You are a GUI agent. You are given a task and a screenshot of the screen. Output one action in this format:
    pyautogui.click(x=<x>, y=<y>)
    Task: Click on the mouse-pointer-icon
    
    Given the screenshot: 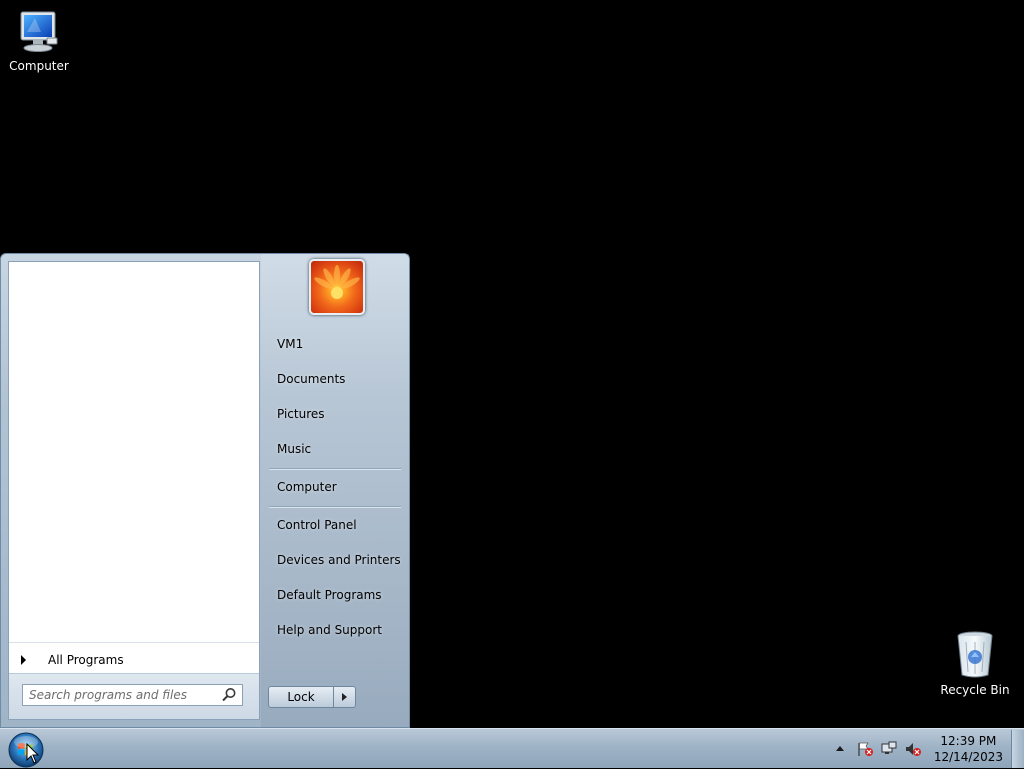 What is the action you would take?
    pyautogui.click(x=33, y=753)
    